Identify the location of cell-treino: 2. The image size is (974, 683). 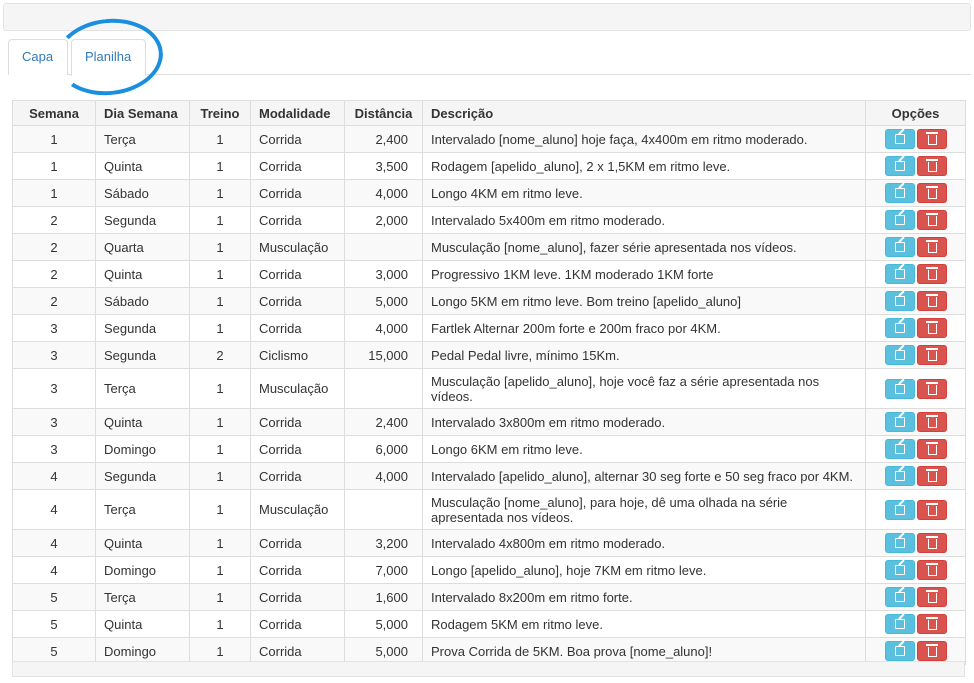
(220, 355).